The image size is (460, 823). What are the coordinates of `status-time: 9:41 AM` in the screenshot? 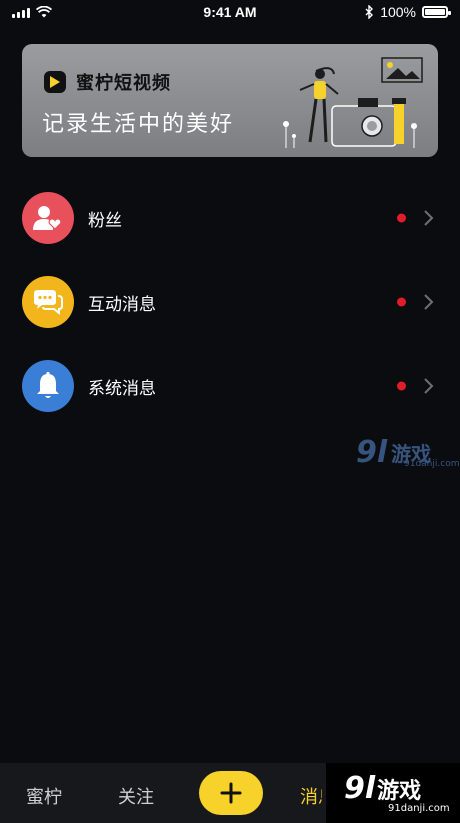 It's located at (230, 12).